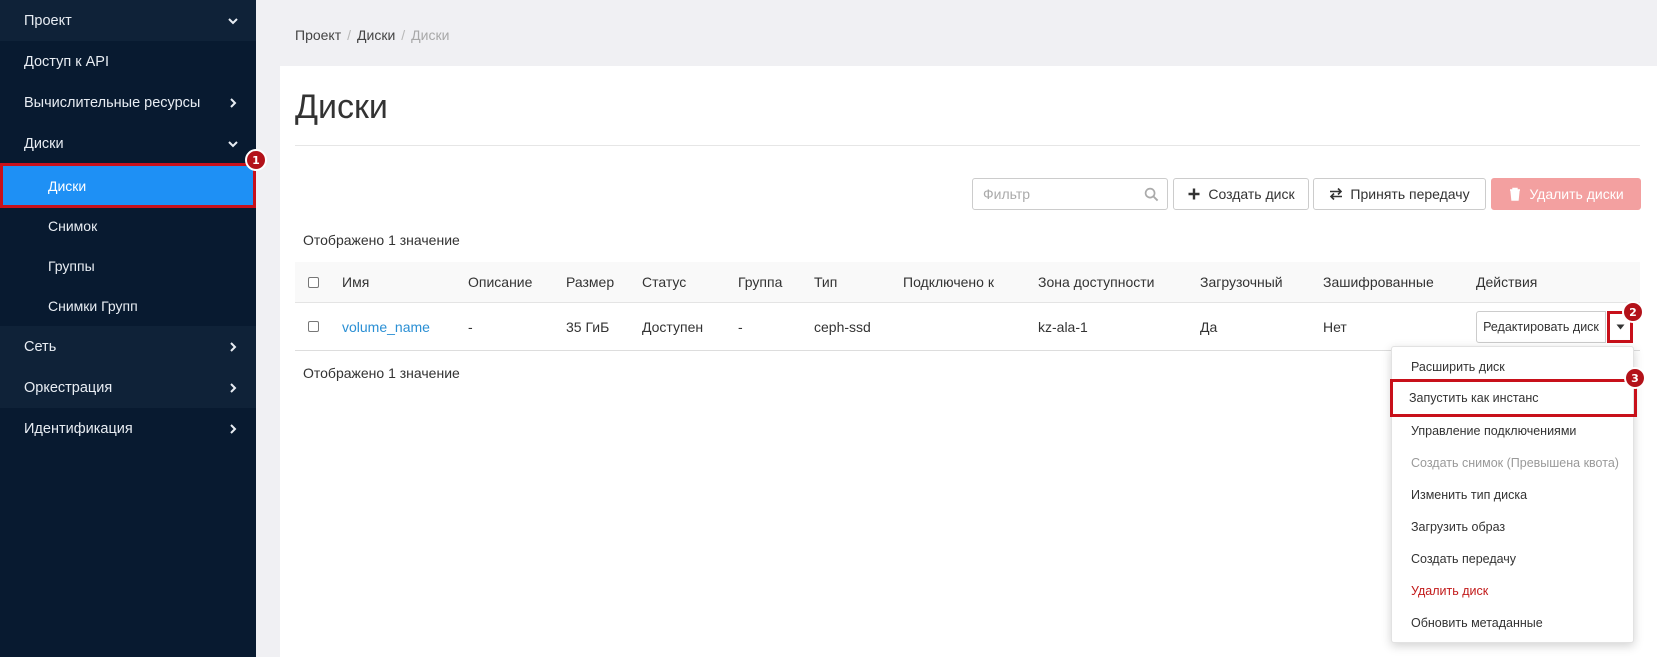 This screenshot has height=657, width=1657. I want to click on caret-down-icon, so click(1620, 327).